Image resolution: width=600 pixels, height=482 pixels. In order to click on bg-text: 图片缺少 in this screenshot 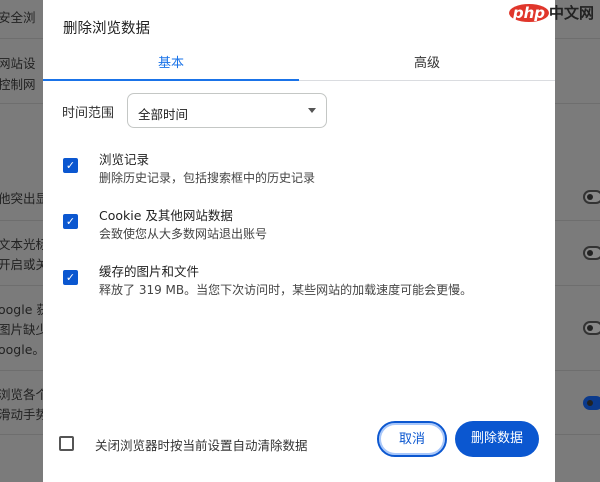, I will do `click(24, 329)`.